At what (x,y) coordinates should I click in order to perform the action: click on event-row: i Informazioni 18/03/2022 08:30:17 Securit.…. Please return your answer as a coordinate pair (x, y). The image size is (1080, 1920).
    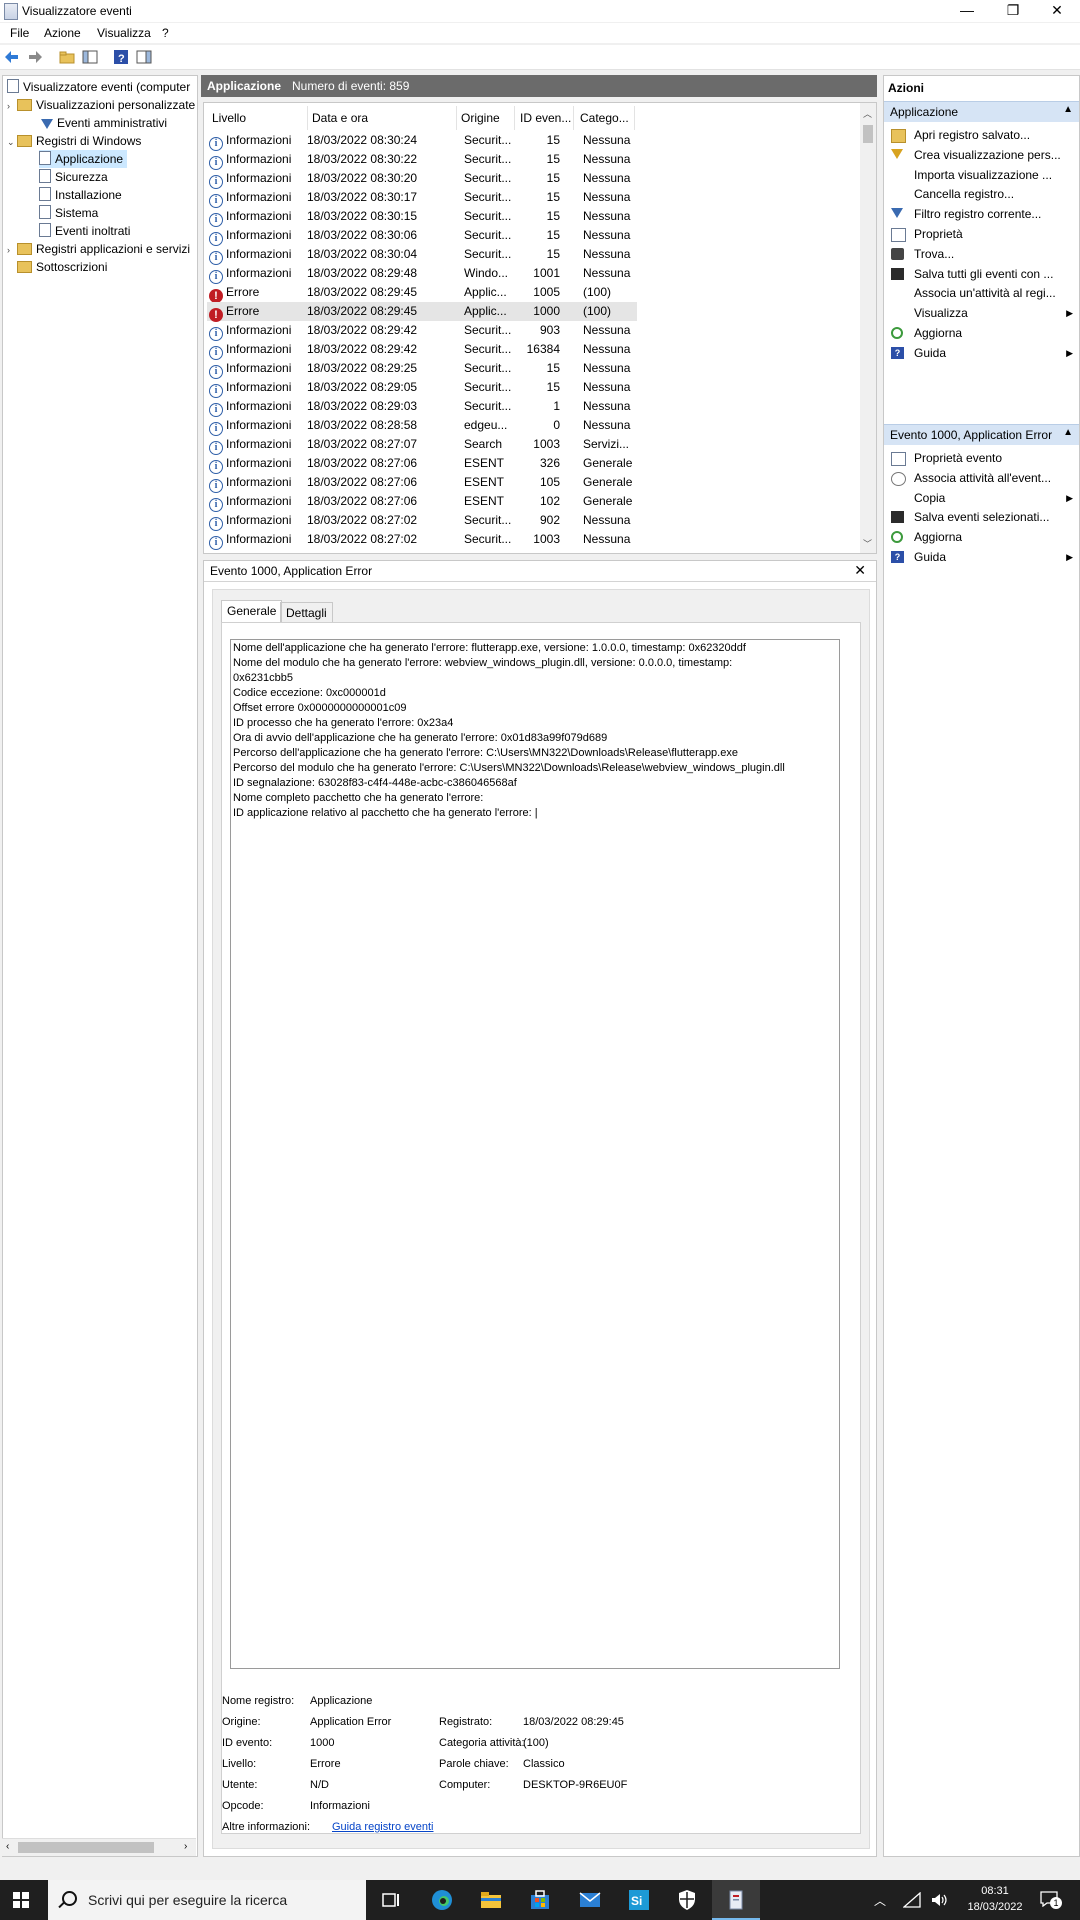
    Looking at the image, I should click on (422, 198).